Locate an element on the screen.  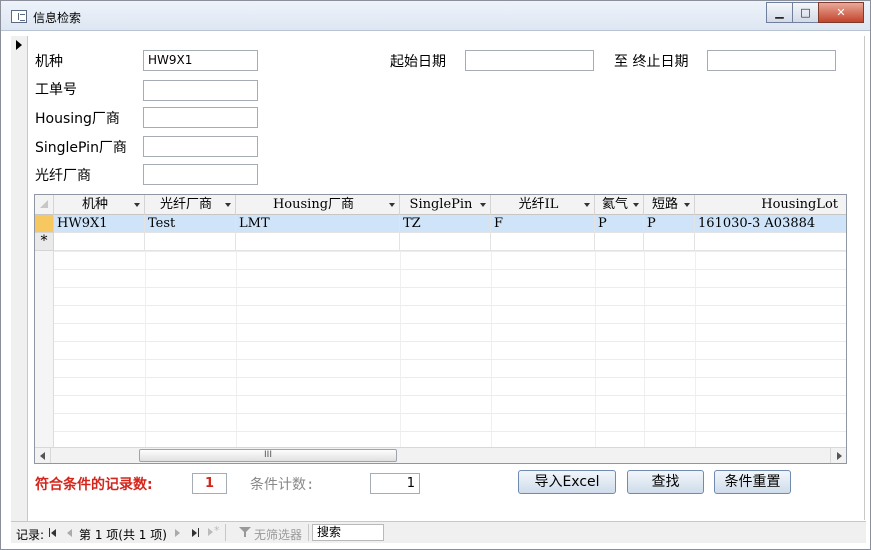
new-record-marker: * is located at coordinates (44, 242).